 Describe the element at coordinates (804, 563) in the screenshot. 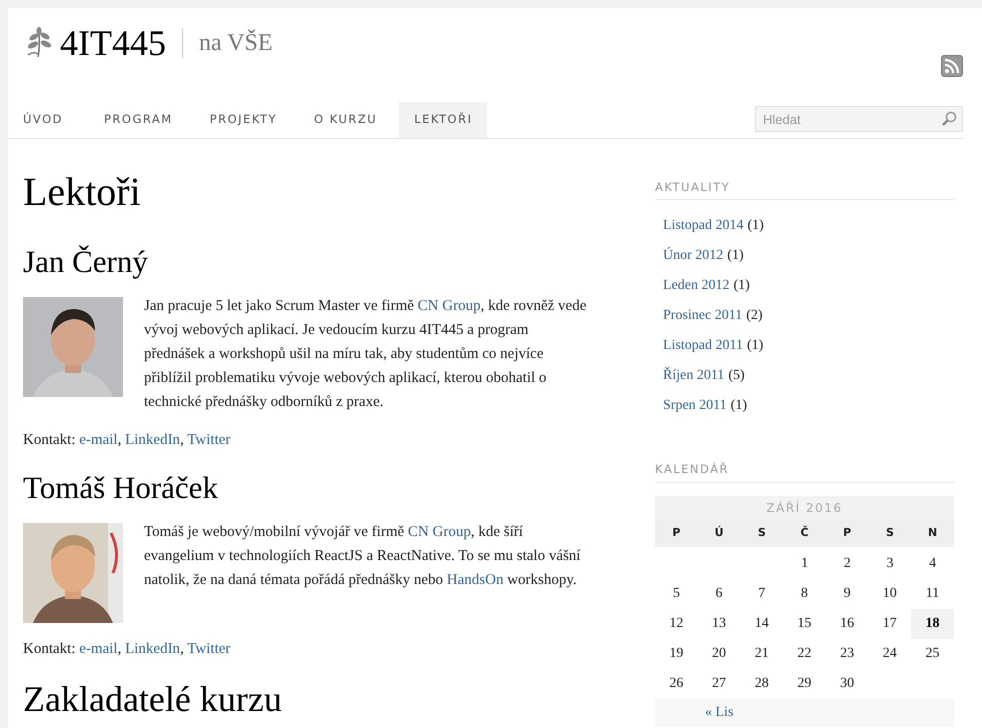

I see `calendar-day: 1` at that location.